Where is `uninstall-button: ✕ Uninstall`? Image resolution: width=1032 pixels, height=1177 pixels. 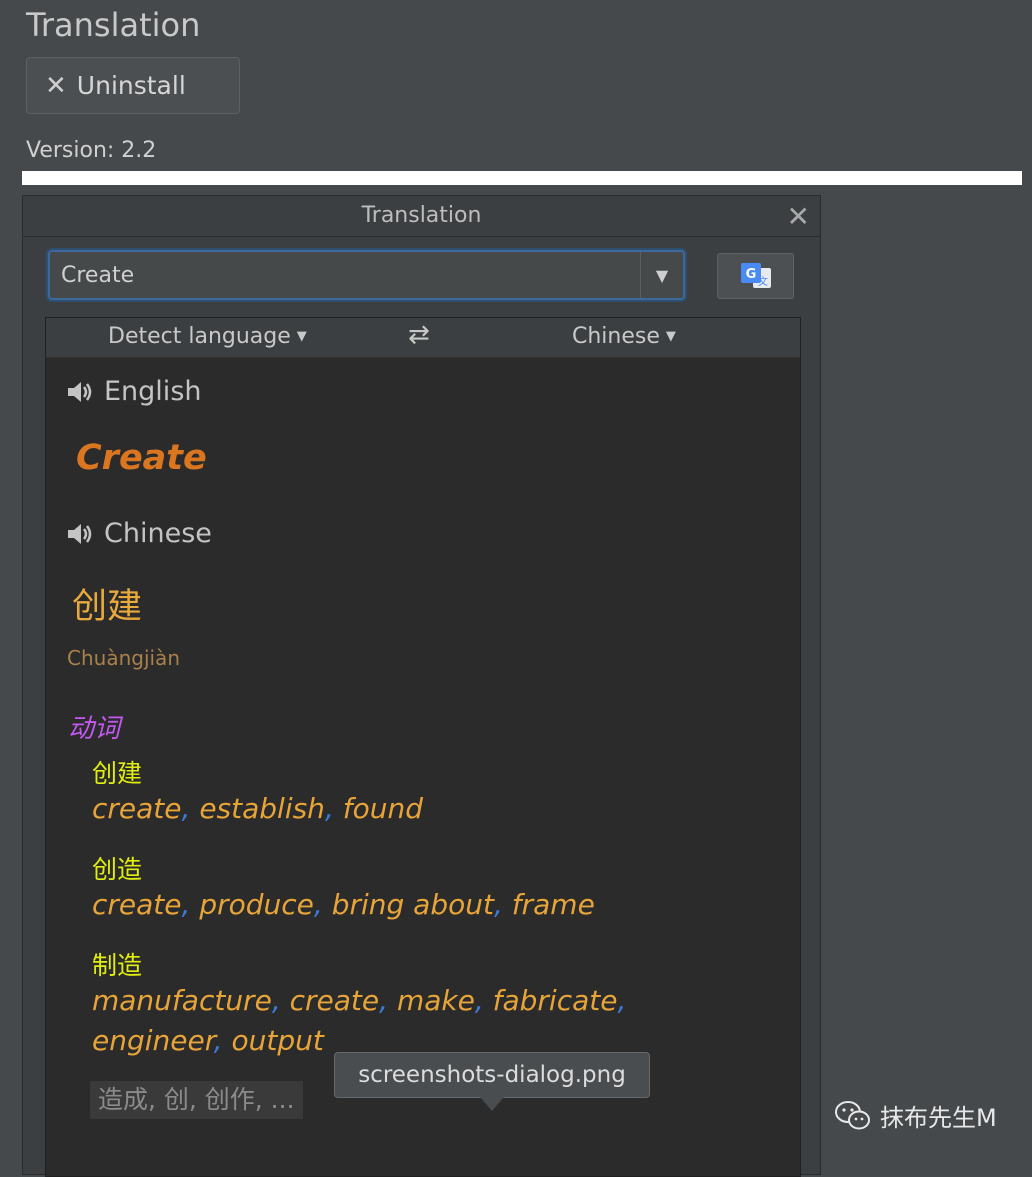 uninstall-button: ✕ Uninstall is located at coordinates (133, 85).